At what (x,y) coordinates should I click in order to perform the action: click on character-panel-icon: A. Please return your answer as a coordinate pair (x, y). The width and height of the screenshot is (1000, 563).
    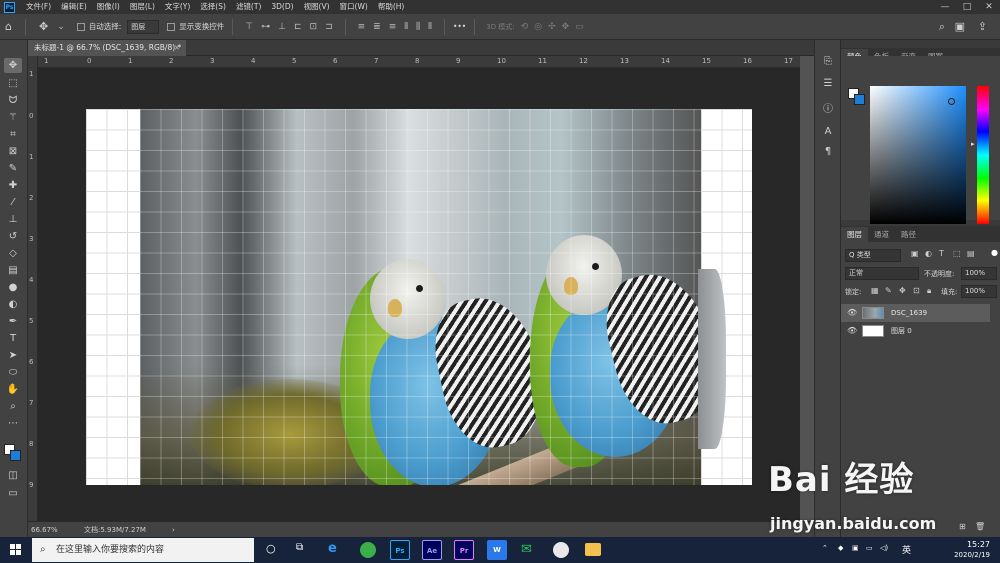
    Looking at the image, I should click on (828, 131).